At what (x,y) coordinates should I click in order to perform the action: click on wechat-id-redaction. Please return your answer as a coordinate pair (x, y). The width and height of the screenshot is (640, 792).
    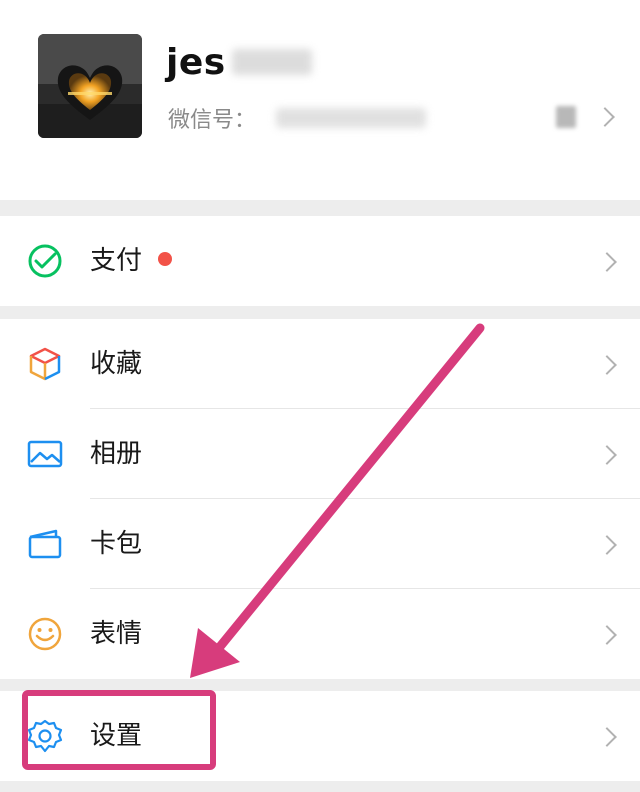
    Looking at the image, I should click on (351, 118).